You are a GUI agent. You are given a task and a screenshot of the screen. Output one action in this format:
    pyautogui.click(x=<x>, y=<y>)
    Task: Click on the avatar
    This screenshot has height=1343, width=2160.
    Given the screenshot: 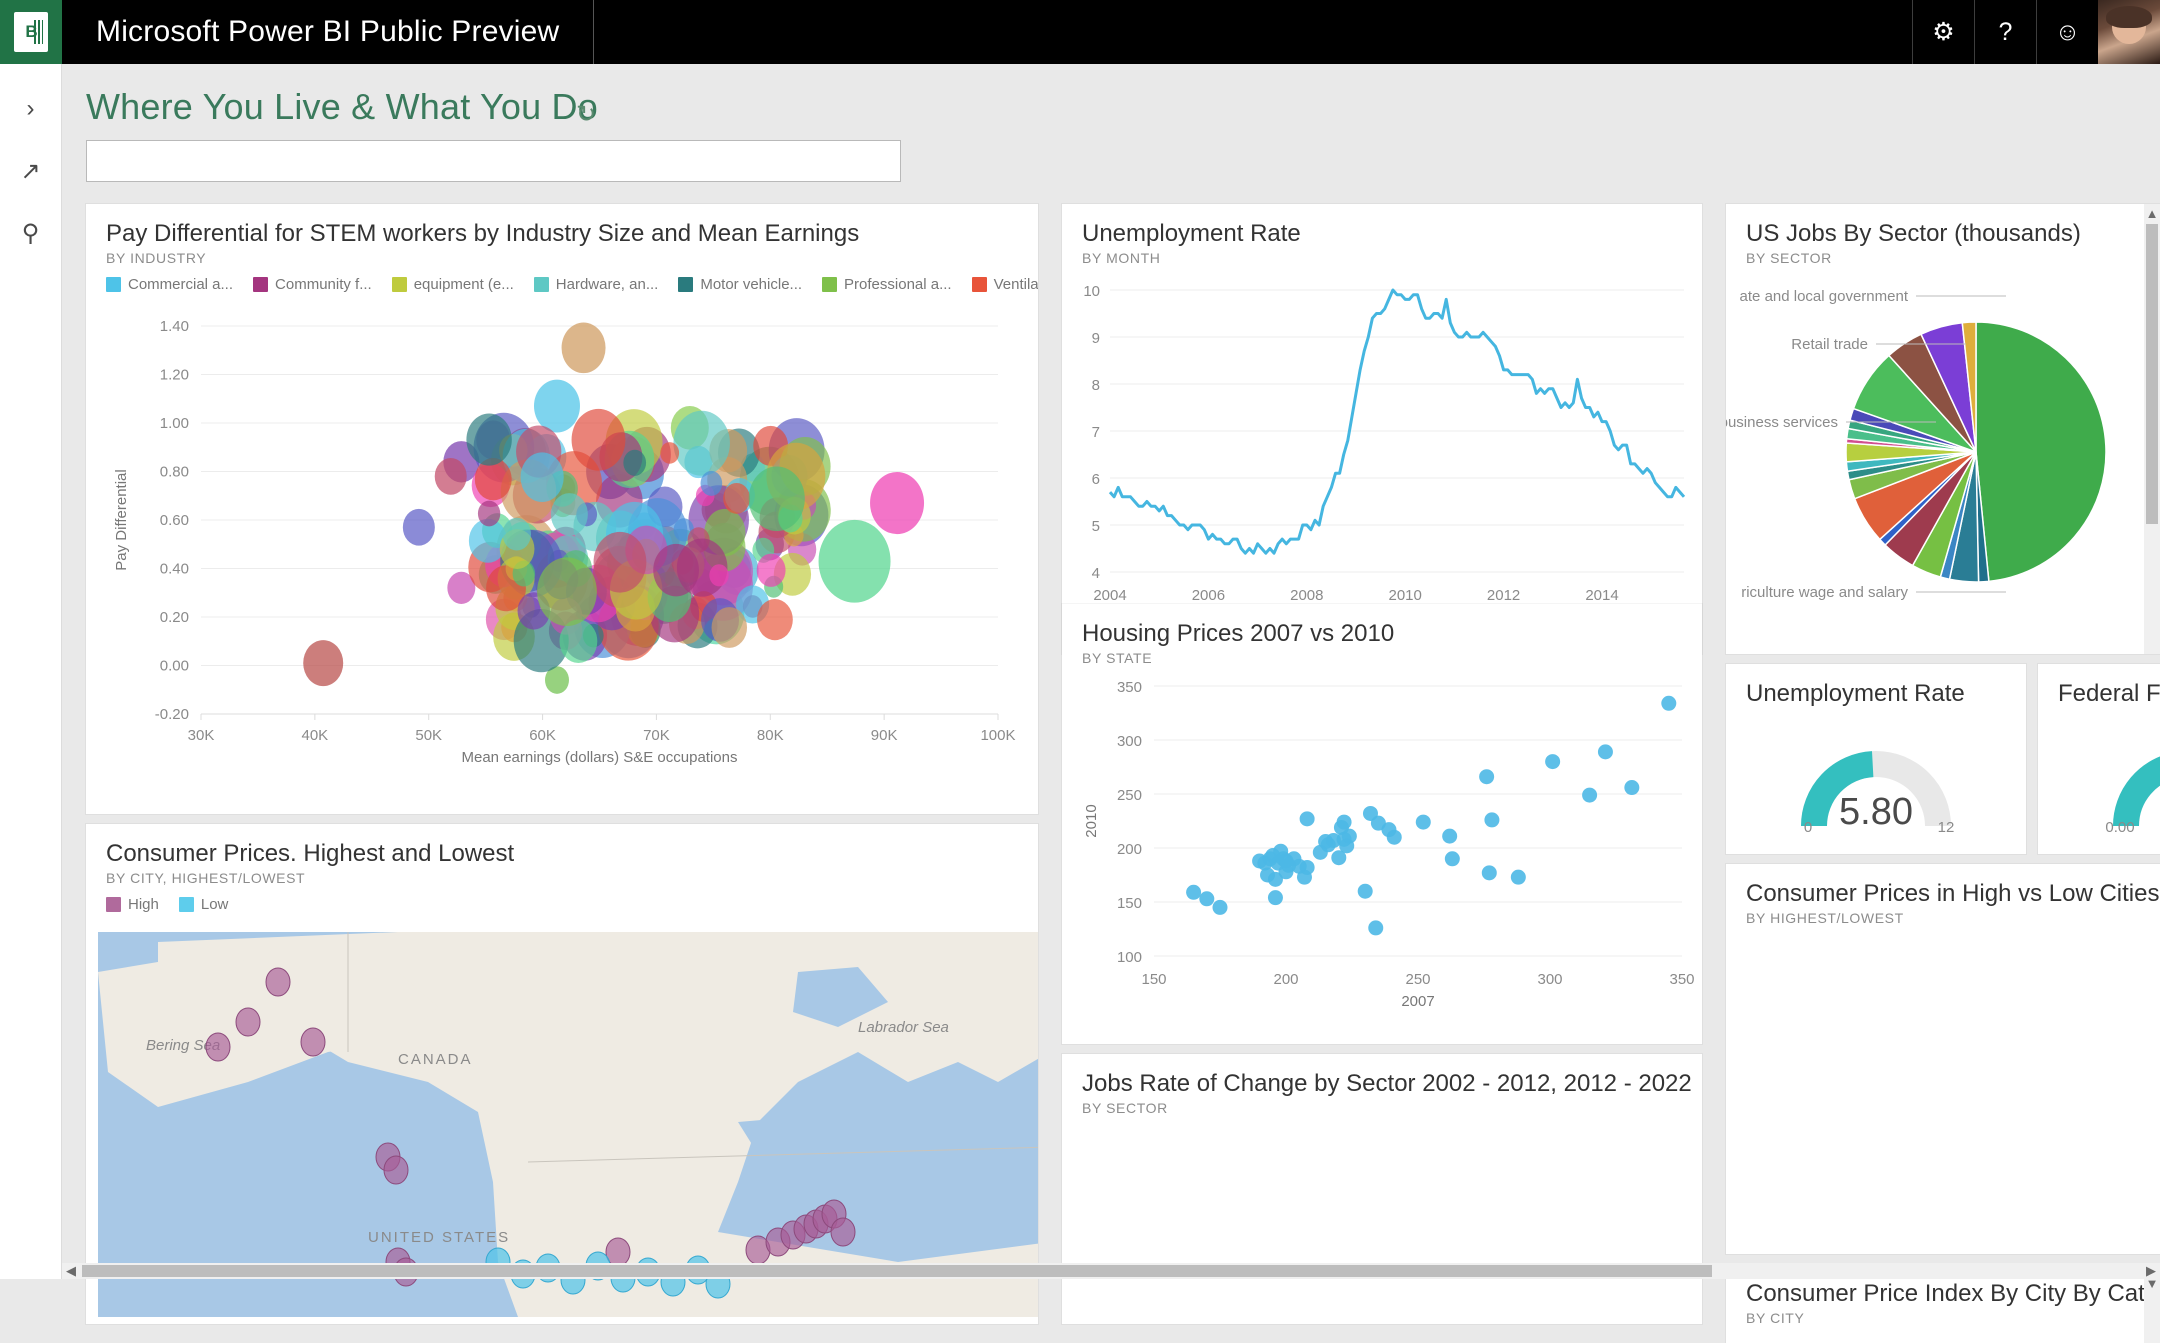 What is the action you would take?
    pyautogui.click(x=2129, y=32)
    